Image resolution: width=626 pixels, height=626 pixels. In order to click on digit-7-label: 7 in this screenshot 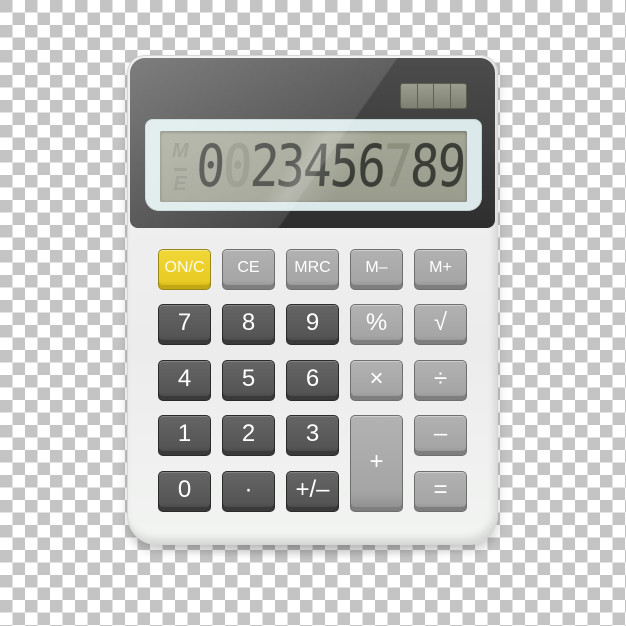, I will do `click(184, 322)`.